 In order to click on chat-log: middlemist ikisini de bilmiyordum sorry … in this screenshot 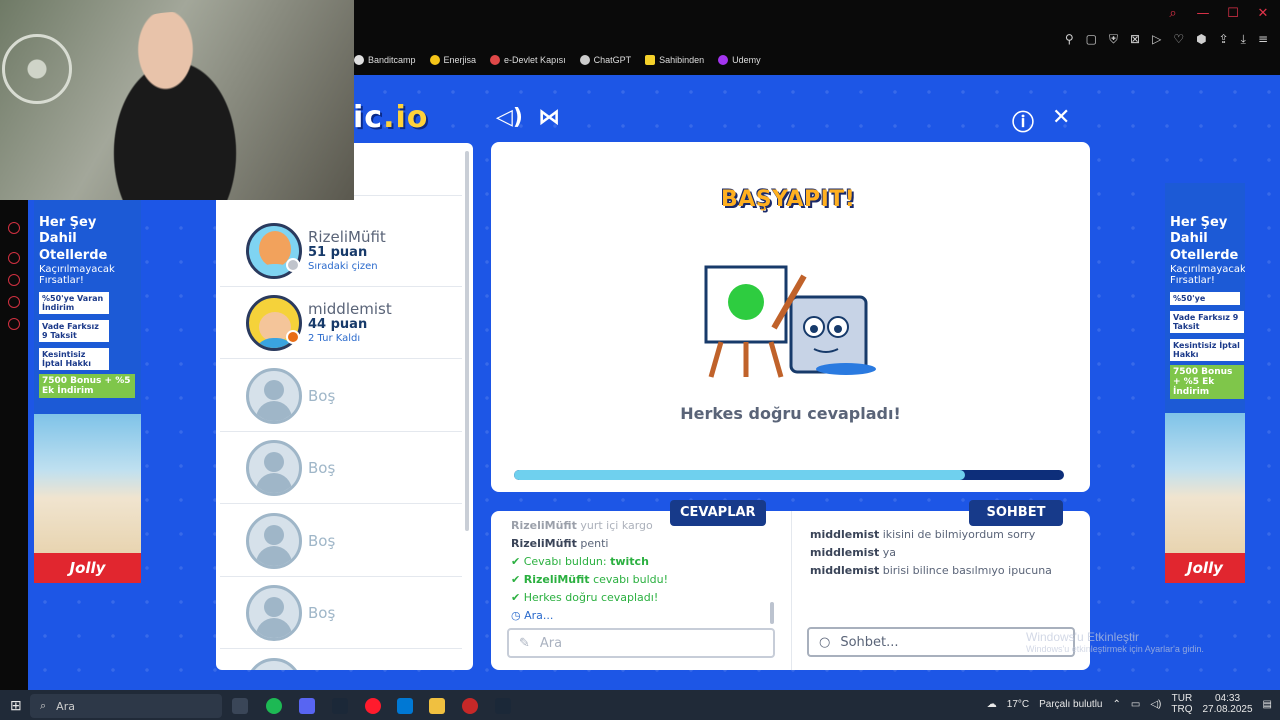, I will do `click(945, 555)`.